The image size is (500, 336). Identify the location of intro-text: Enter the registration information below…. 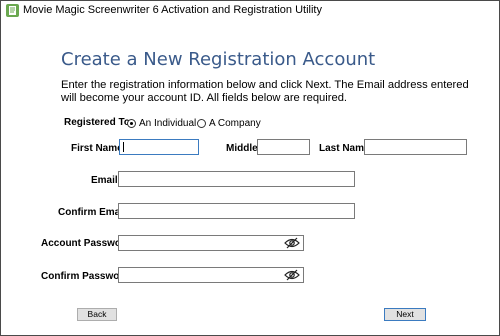
(271, 92).